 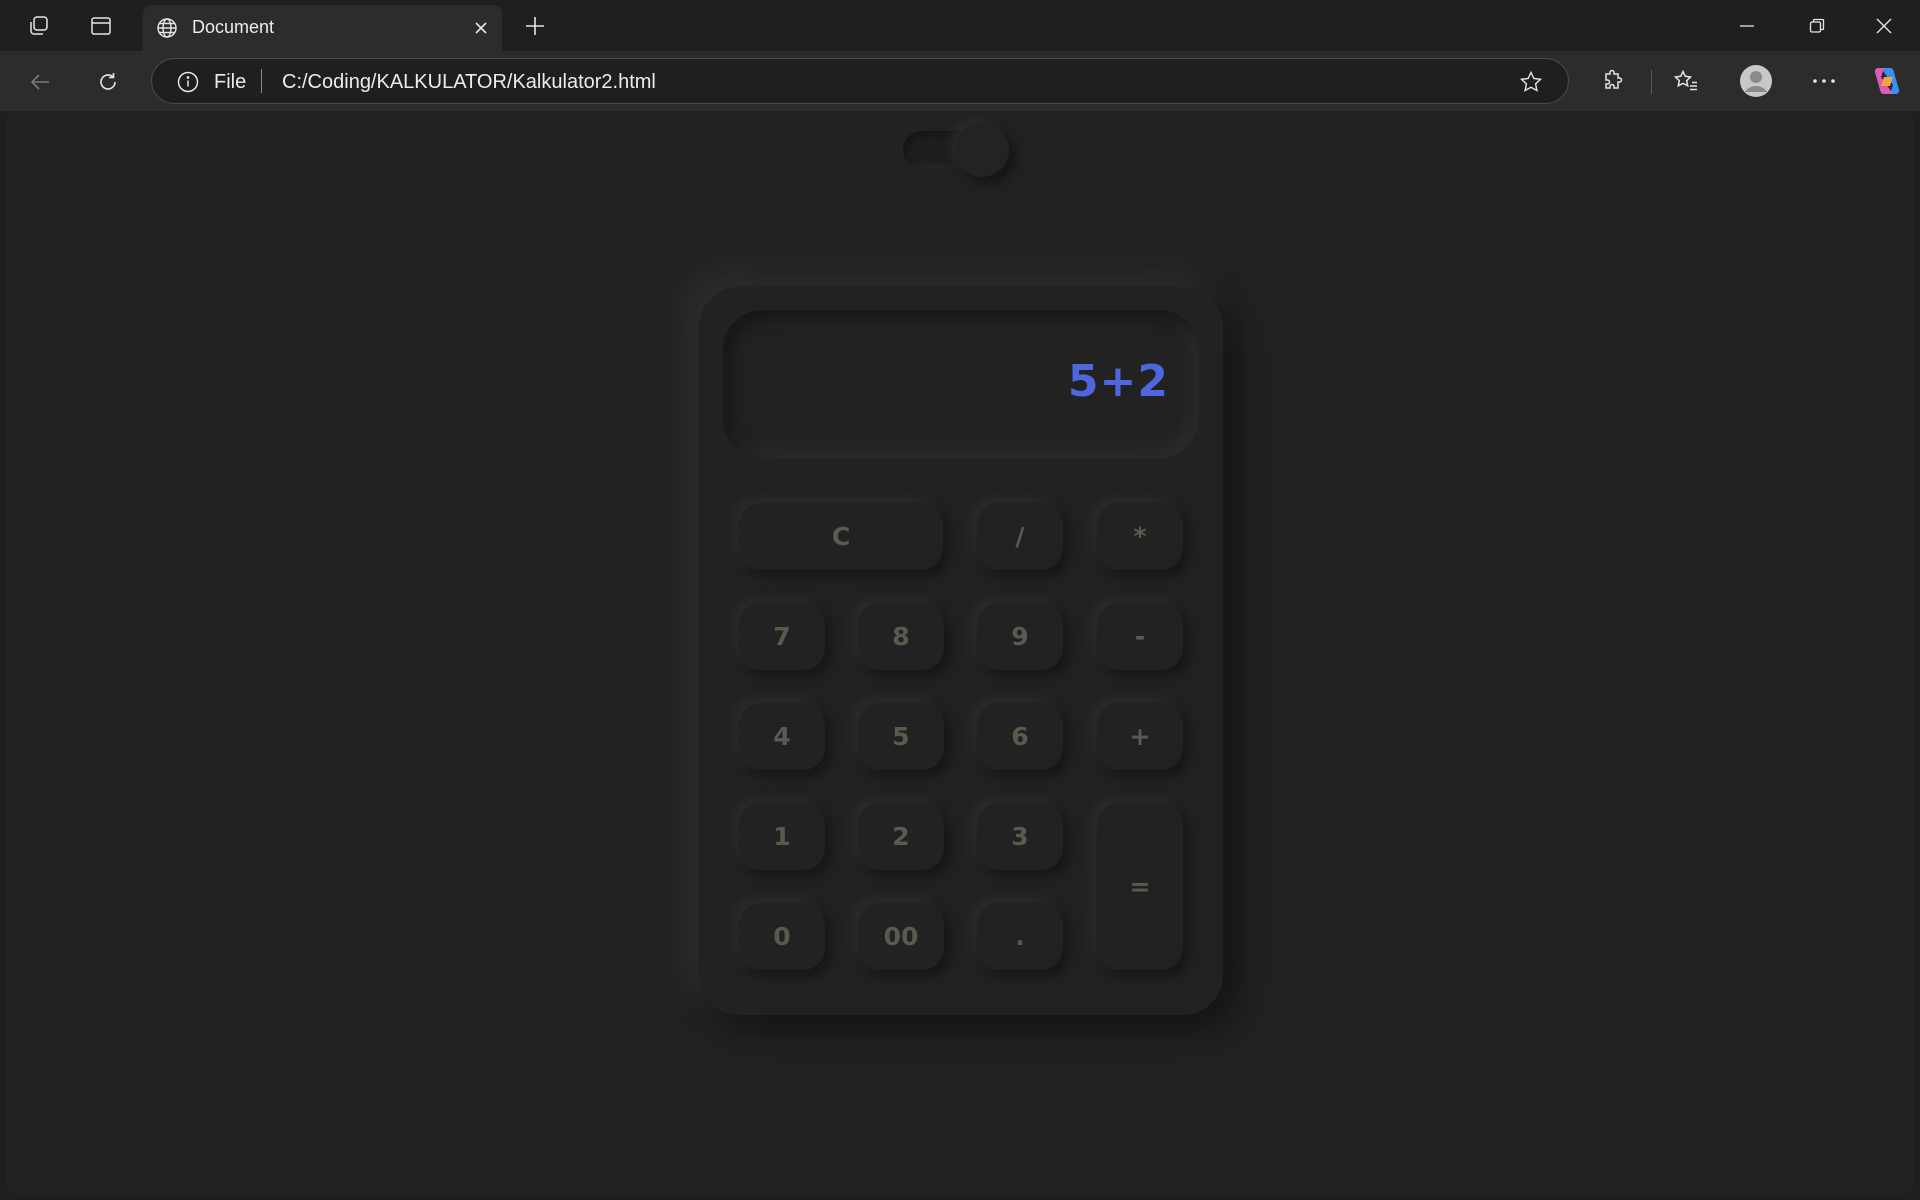 What do you see at coordinates (901, 836) in the screenshot?
I see `key-2: 2` at bounding box center [901, 836].